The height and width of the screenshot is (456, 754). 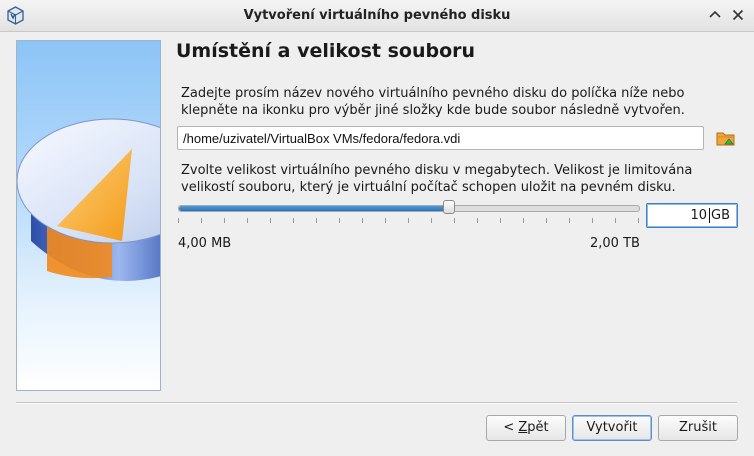 I want to click on range-min-label: 4,00 MB, so click(x=205, y=243).